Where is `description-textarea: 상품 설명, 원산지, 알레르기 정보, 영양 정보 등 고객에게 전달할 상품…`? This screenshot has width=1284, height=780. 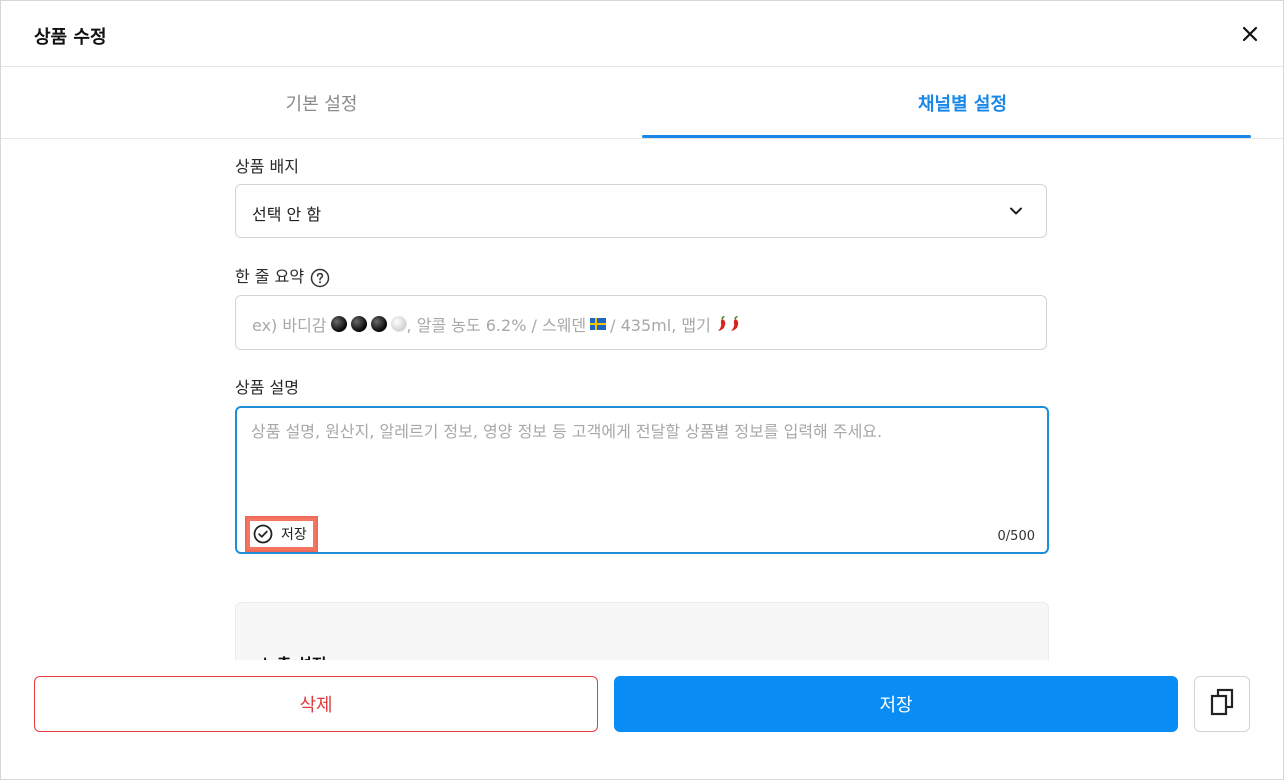 description-textarea: 상품 설명, 원산지, 알레르기 정보, 영양 정보 등 고객에게 전달할 상품… is located at coordinates (642, 480).